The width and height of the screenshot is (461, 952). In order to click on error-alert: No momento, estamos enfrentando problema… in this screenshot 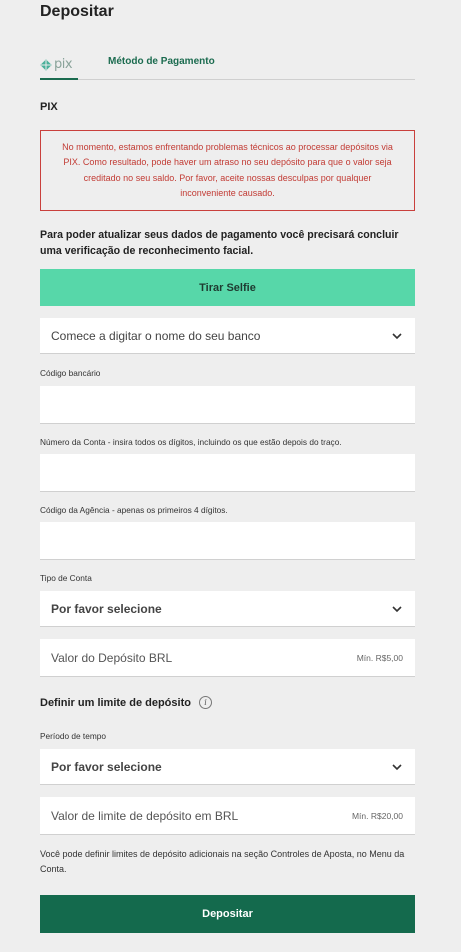, I will do `click(227, 170)`.